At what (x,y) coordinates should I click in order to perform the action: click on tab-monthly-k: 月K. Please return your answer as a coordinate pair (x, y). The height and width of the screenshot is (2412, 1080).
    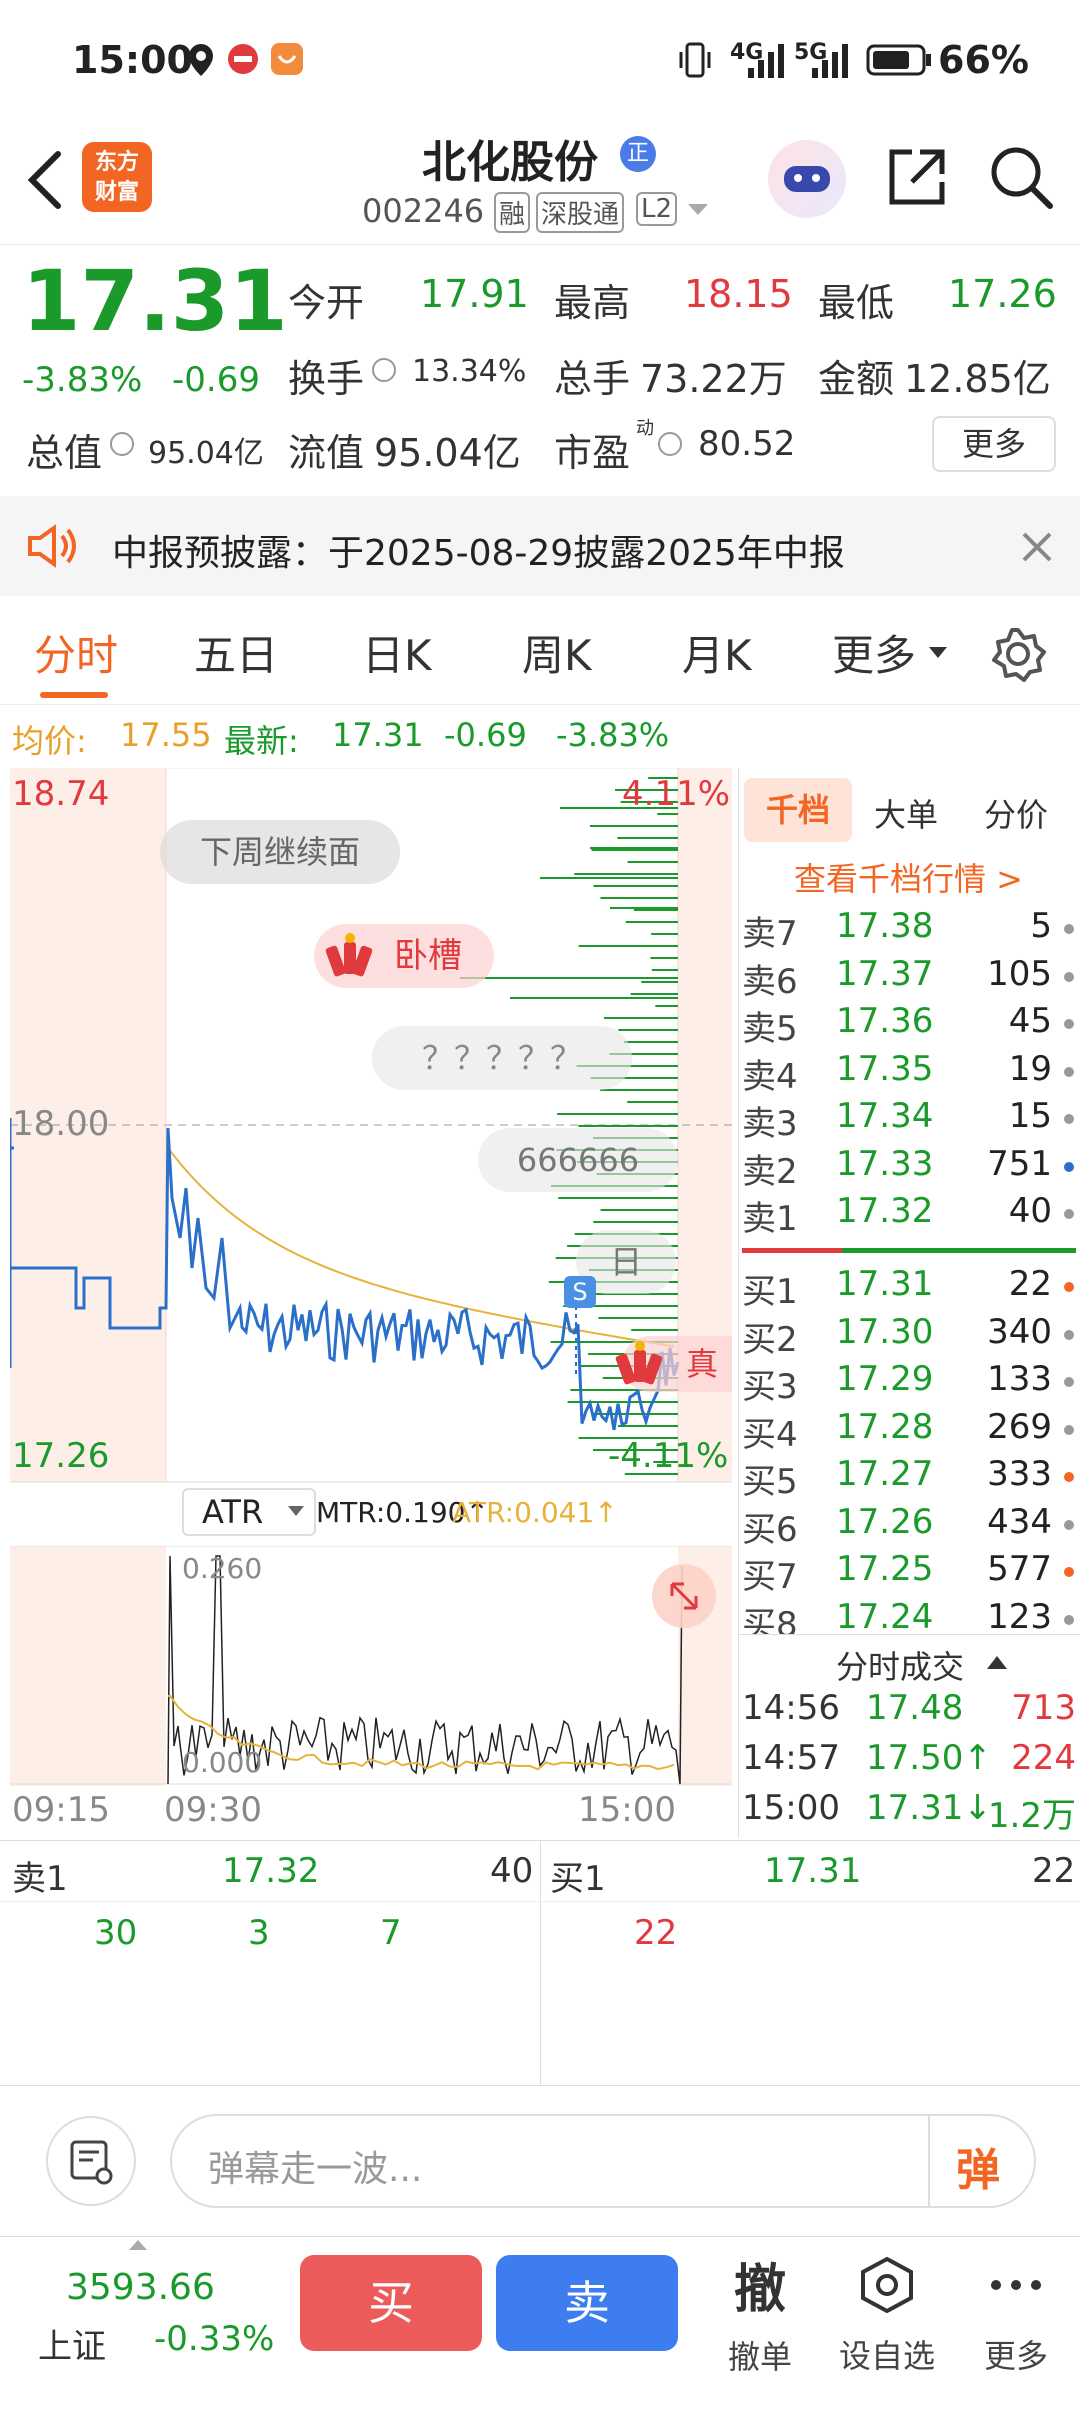
    Looking at the image, I should click on (717, 652).